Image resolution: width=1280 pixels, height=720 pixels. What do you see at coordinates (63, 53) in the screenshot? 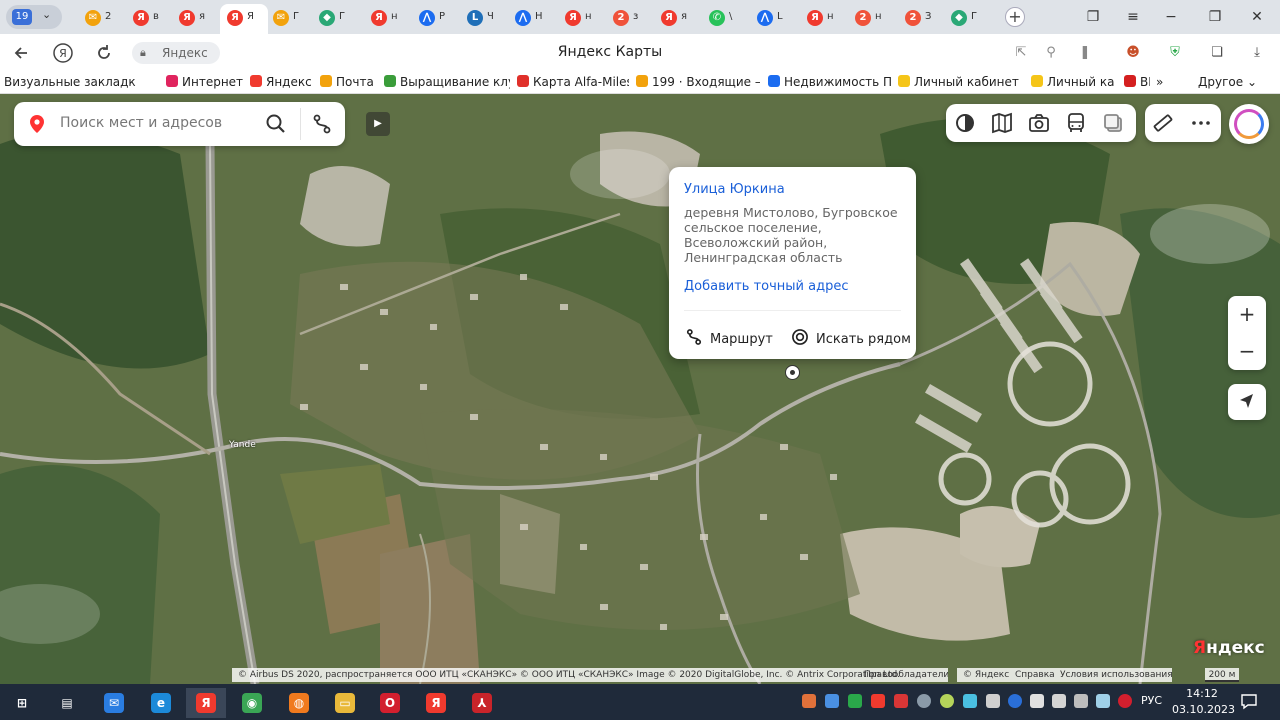
I see `yandex-button: Я` at bounding box center [63, 53].